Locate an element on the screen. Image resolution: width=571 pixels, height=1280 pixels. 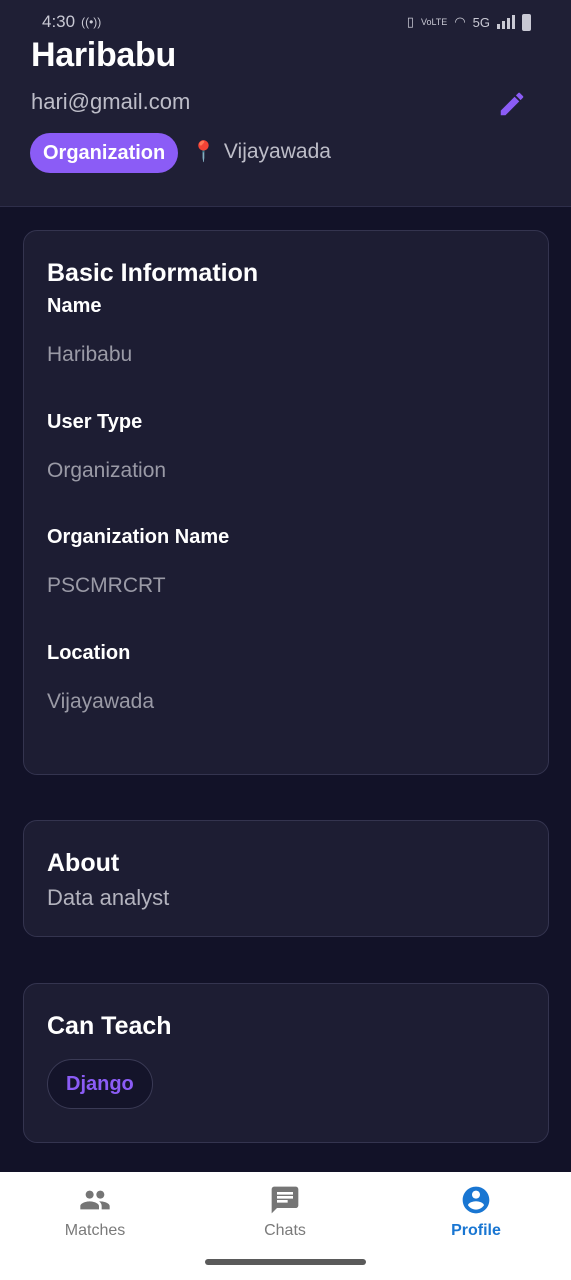
nav-label: Chats is located at coordinates (285, 1230).